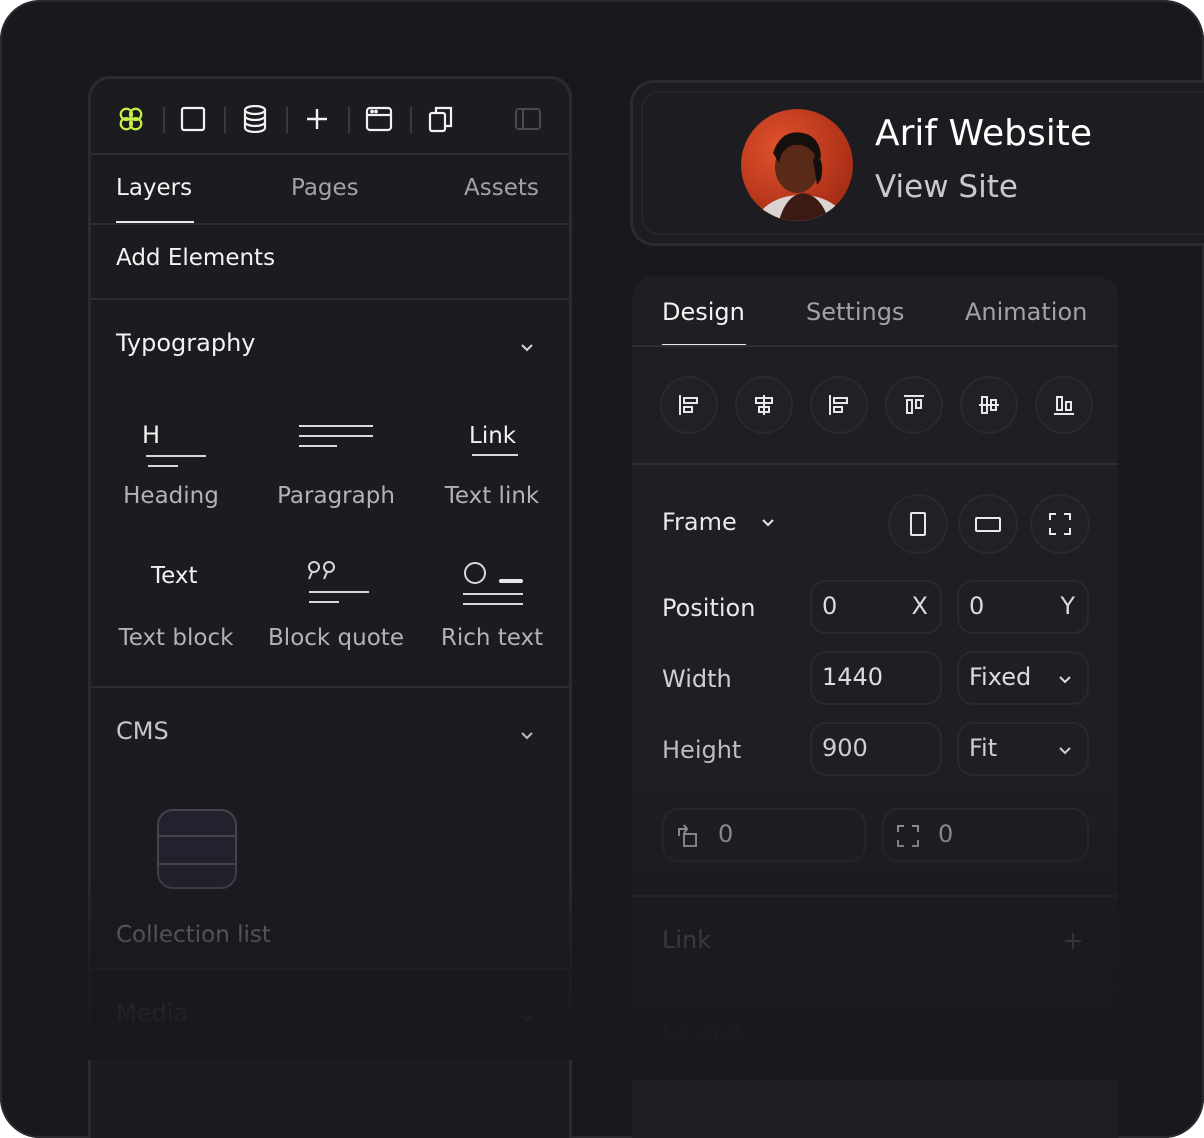  What do you see at coordinates (764, 405) in the screenshot?
I see `align-center-h-icon` at bounding box center [764, 405].